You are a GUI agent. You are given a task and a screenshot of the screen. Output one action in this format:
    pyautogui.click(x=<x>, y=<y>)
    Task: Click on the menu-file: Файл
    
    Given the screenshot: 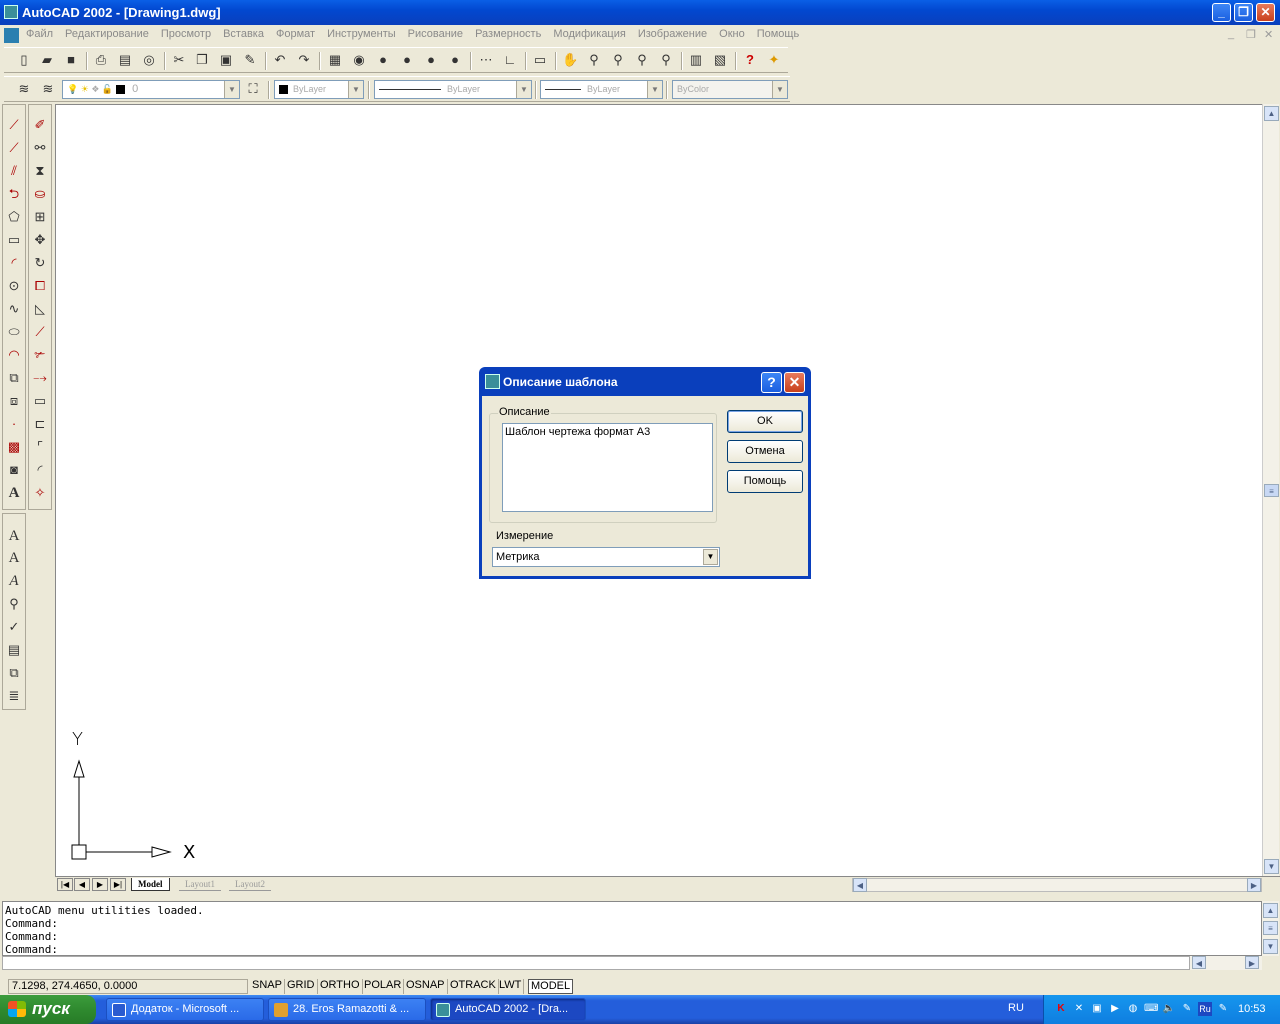 What is the action you would take?
    pyautogui.click(x=39, y=34)
    